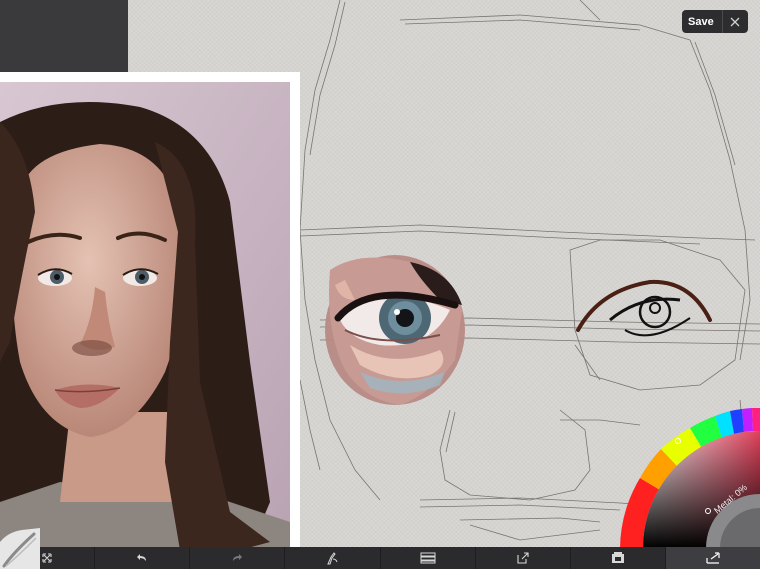  I want to click on color-puck: Metal: 0%, so click(690, 477).